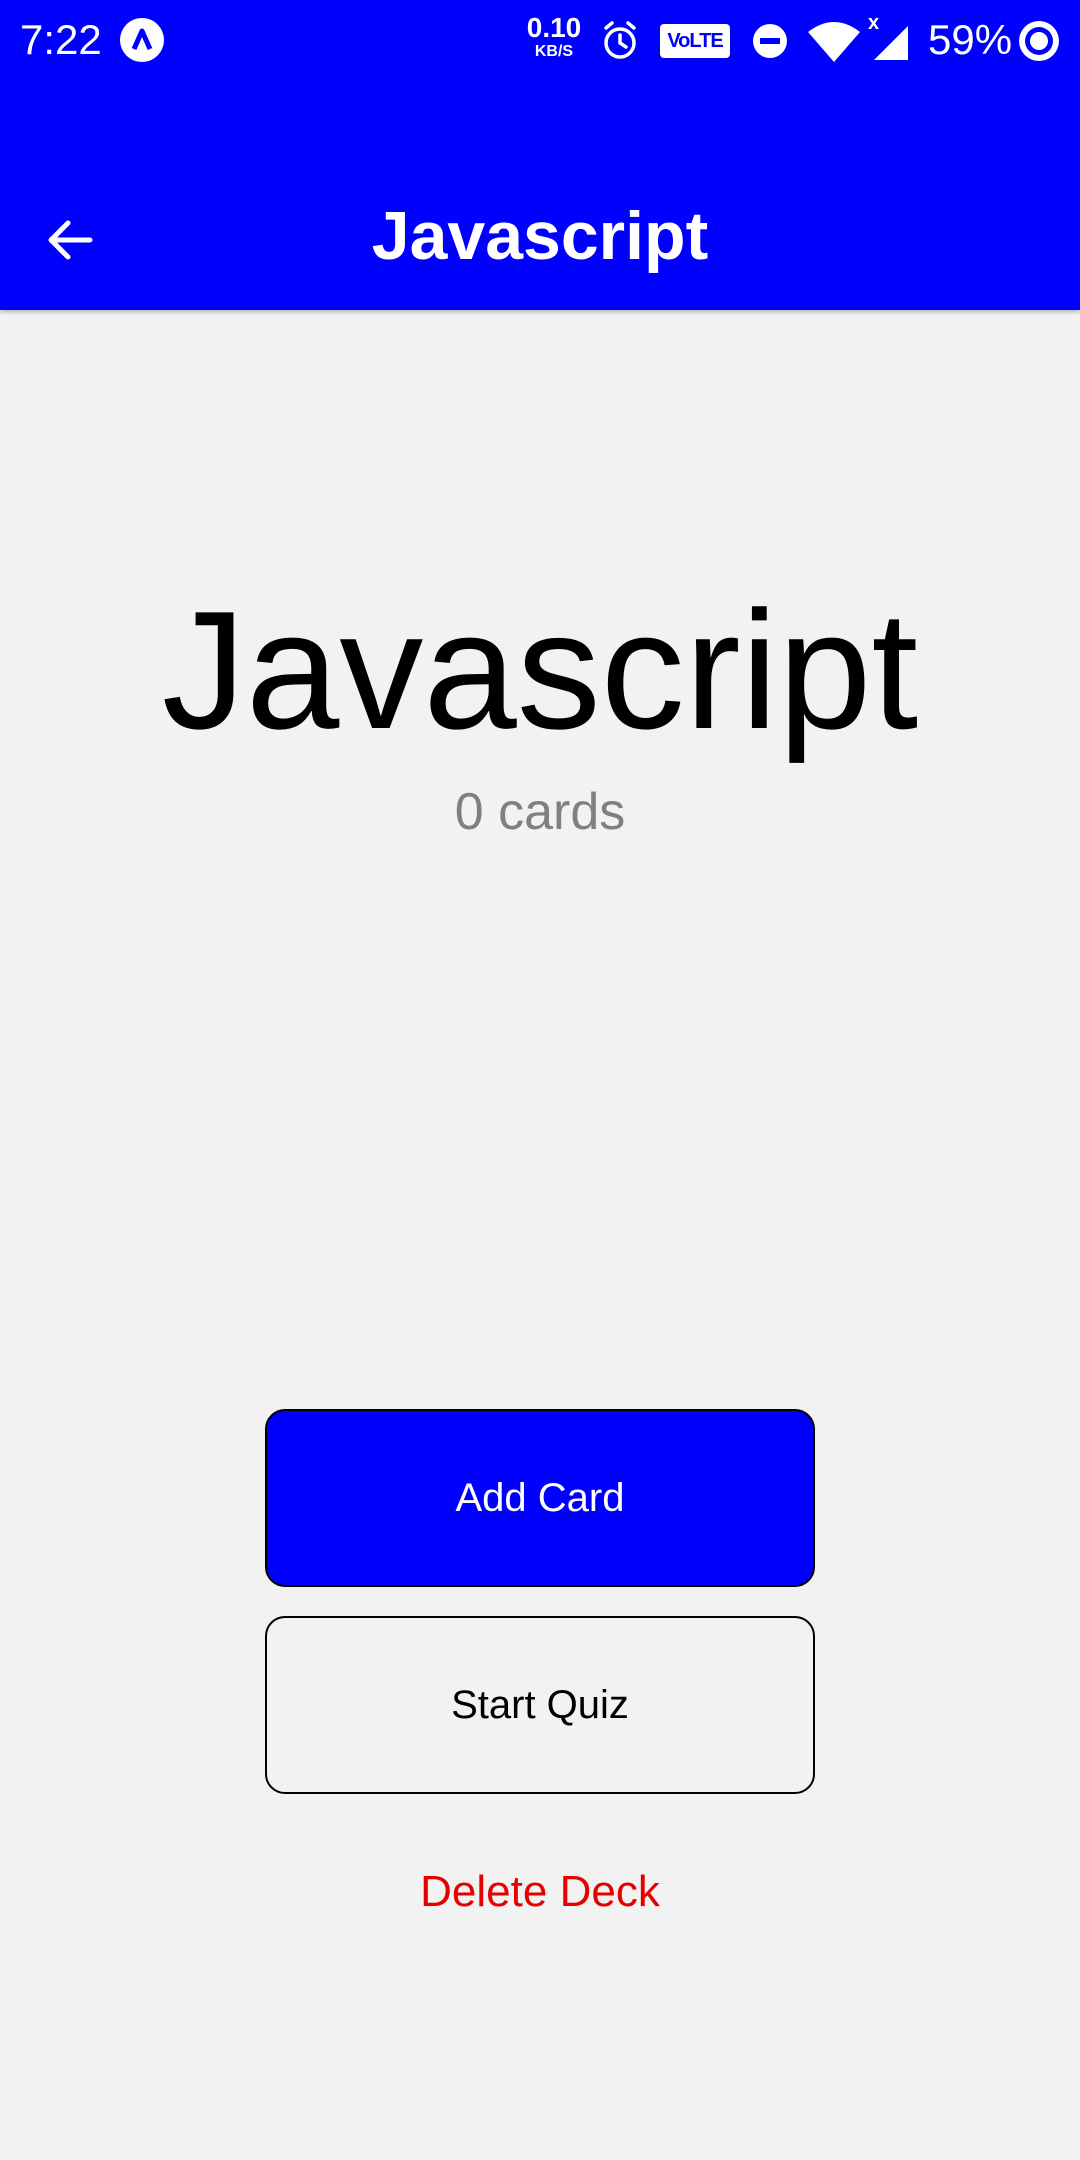 This screenshot has width=1080, height=2160. Describe the element at coordinates (540, 1705) in the screenshot. I see `start-quiz-button: Start Quiz` at that location.